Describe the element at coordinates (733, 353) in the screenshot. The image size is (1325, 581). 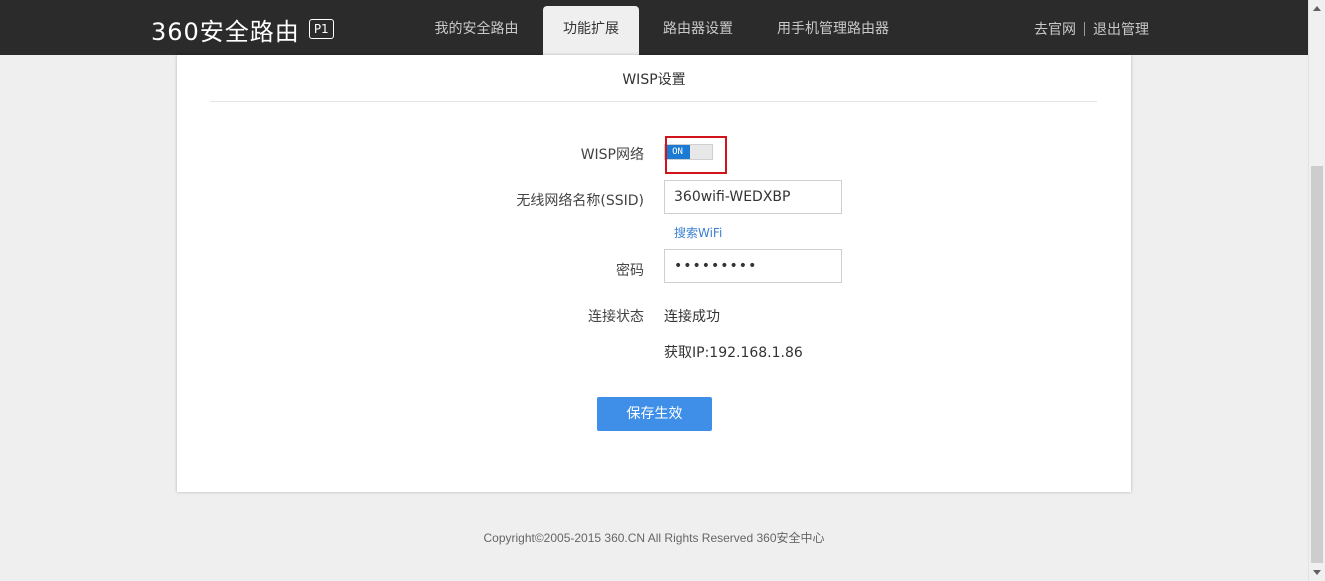
I see `obtained-ip: 获取IP:192.168.1.86` at that location.